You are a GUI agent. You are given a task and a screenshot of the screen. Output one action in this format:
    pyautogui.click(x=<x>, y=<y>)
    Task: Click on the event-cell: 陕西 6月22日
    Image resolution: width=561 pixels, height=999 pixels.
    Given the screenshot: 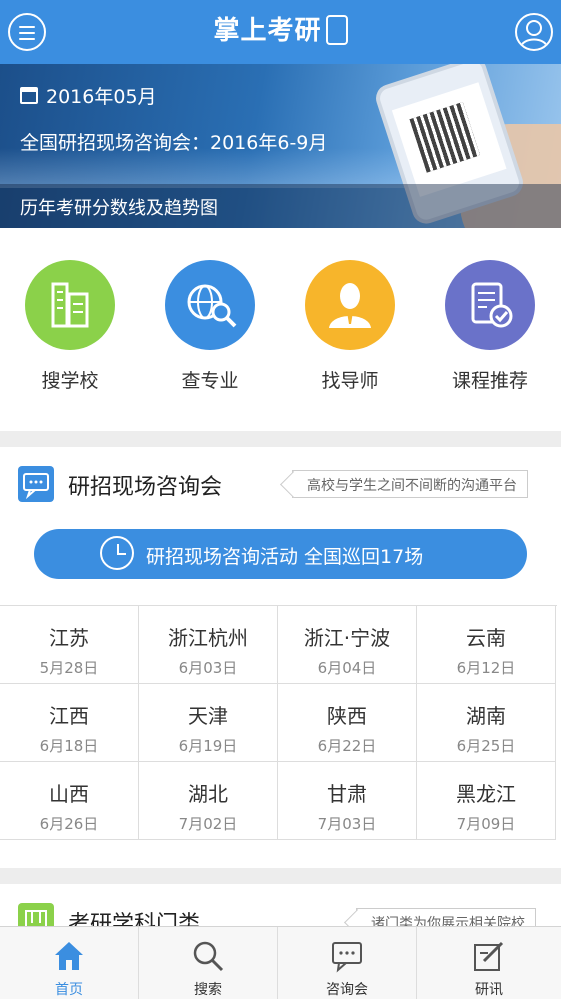 What is the action you would take?
    pyautogui.click(x=347, y=723)
    